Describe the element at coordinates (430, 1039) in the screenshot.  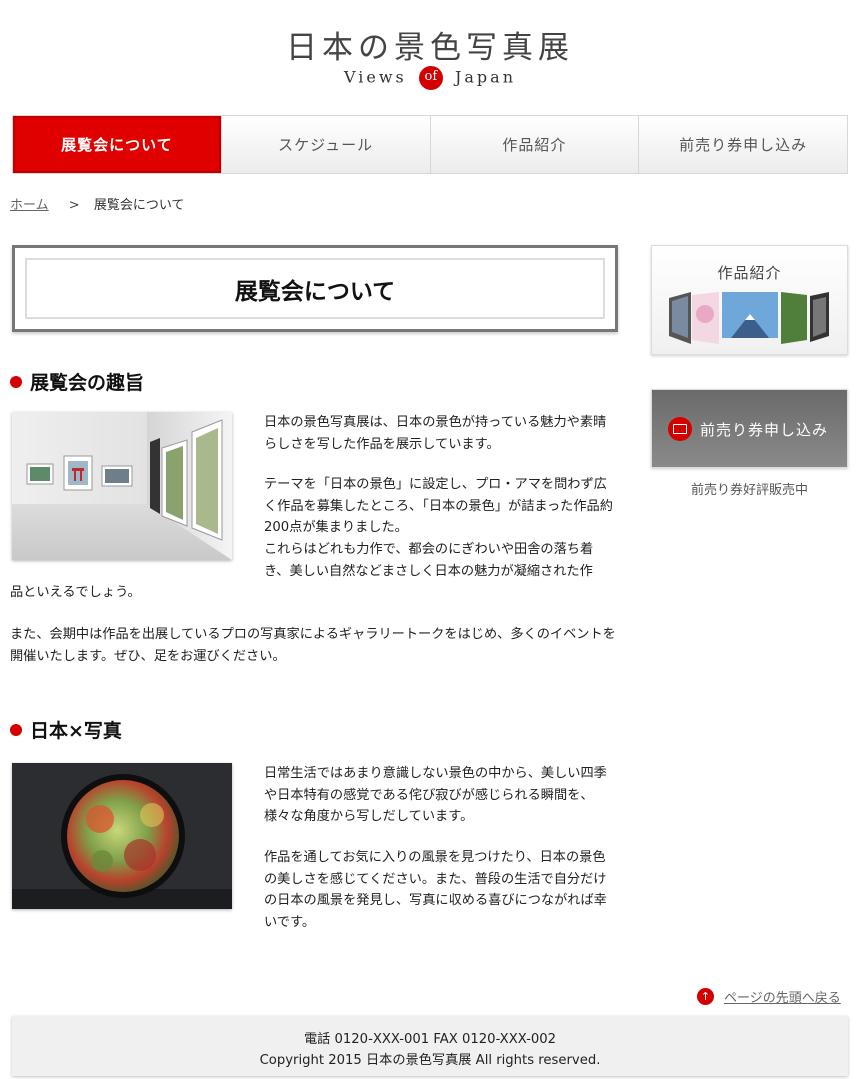
I see `footer-contact: 電話 0120-XXX-001 FAX 0120-XXX-002` at that location.